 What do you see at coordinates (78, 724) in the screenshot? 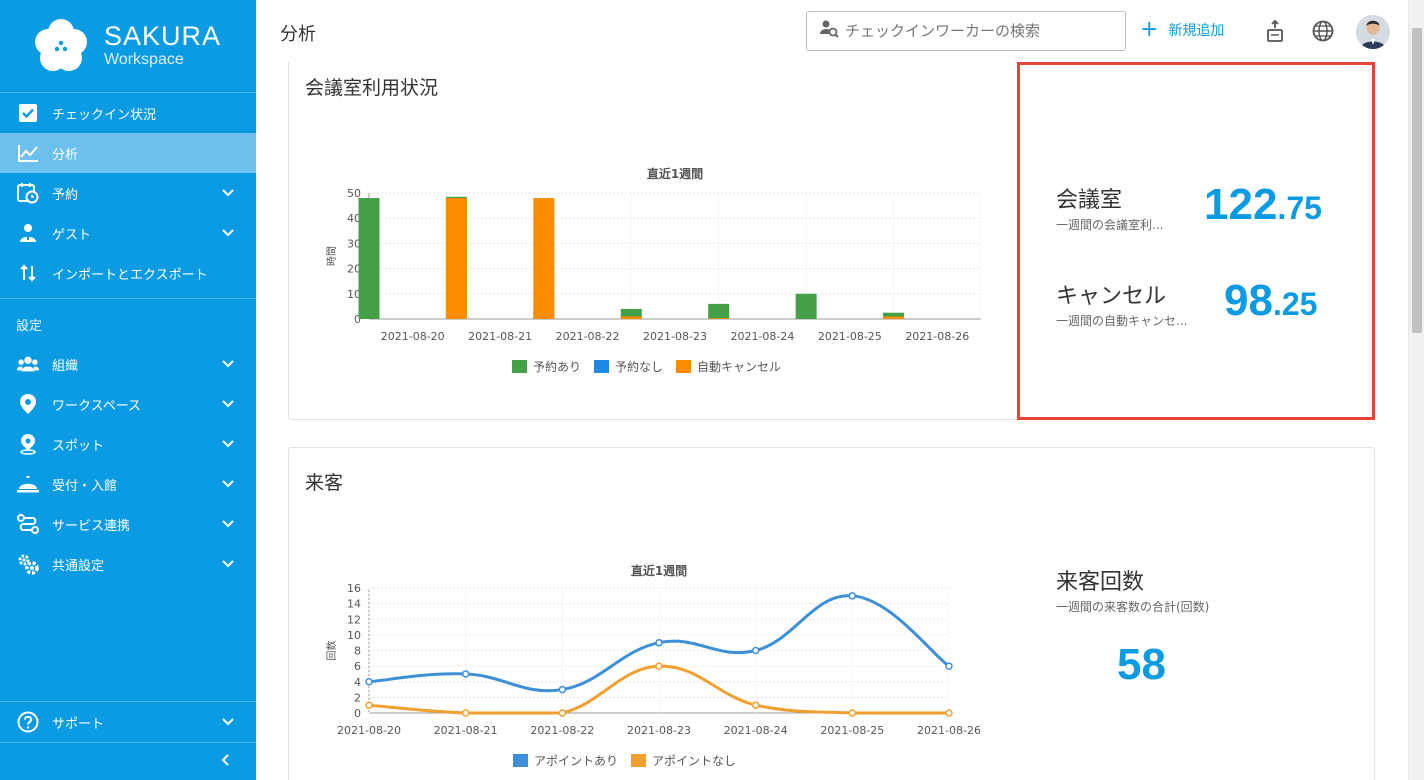
I see `nav-label: サポート` at bounding box center [78, 724].